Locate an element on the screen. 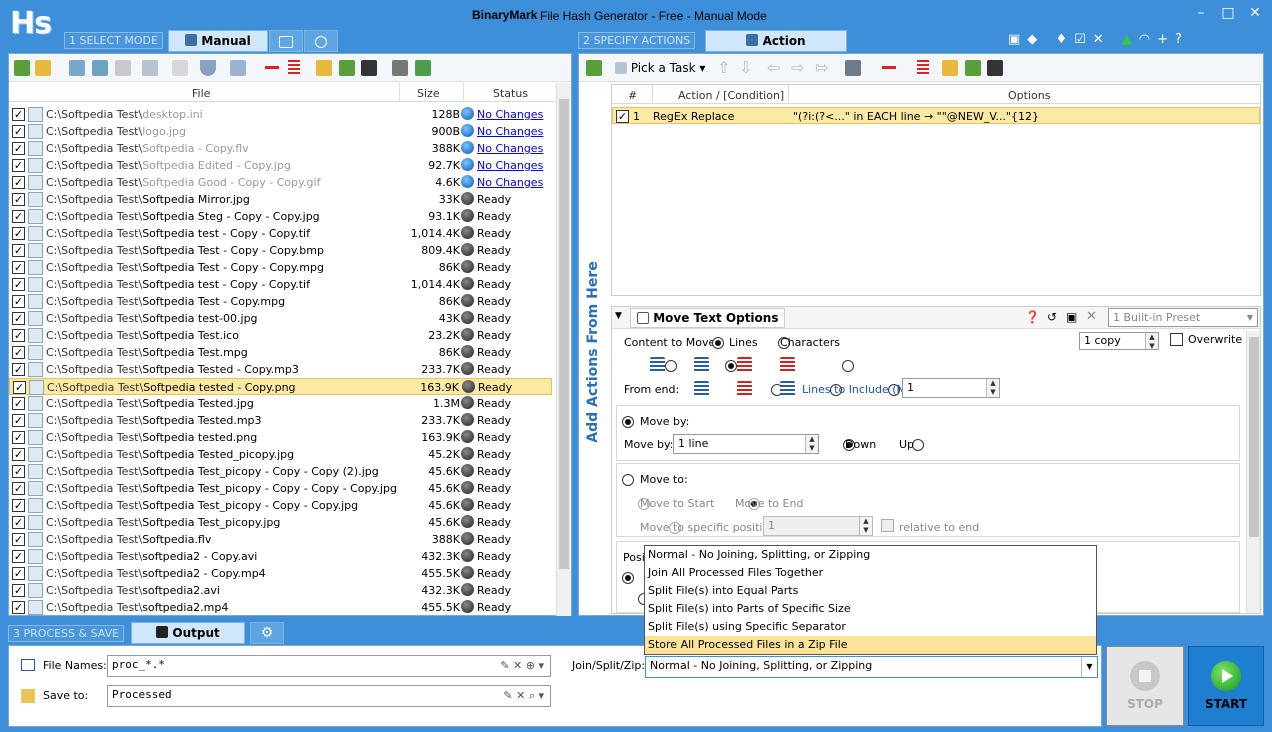 This screenshot has height=732, width=1272. lines-radio is located at coordinates (718, 343).